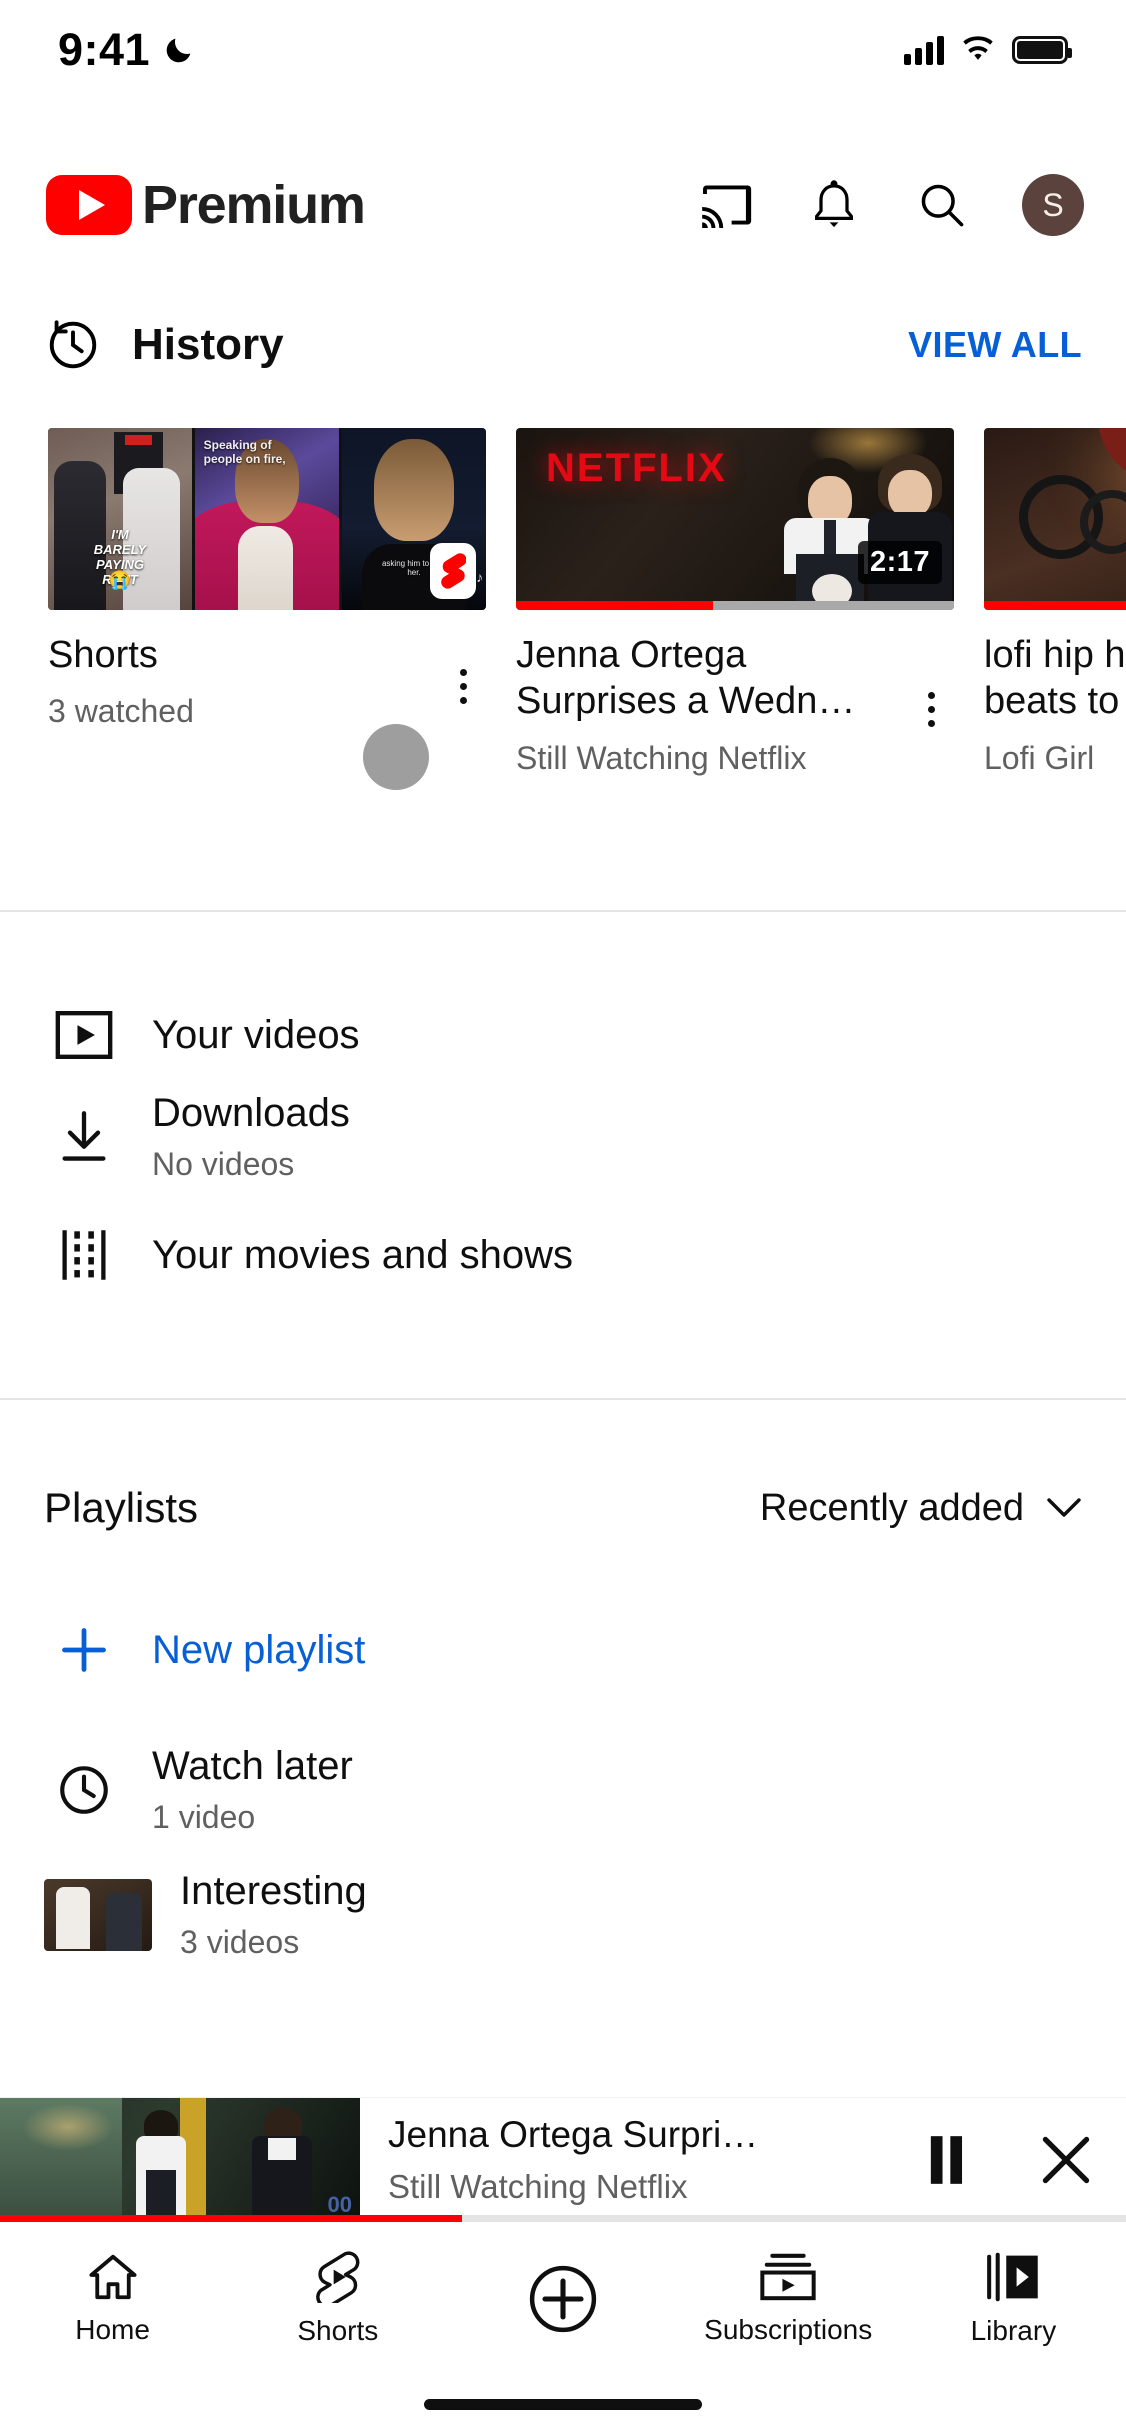 This screenshot has height=2436, width=1126. I want to click on mini-player-channel: Still Watching Netflix, so click(538, 2186).